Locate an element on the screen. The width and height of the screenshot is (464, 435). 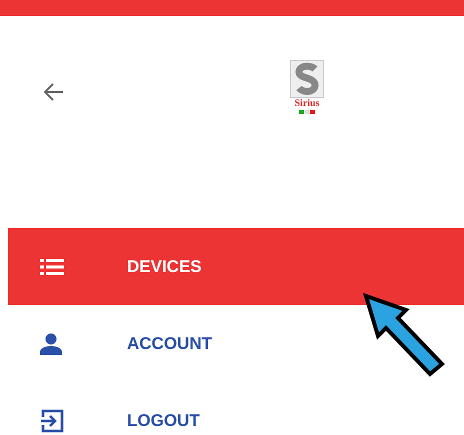
flag-icon is located at coordinates (307, 112).